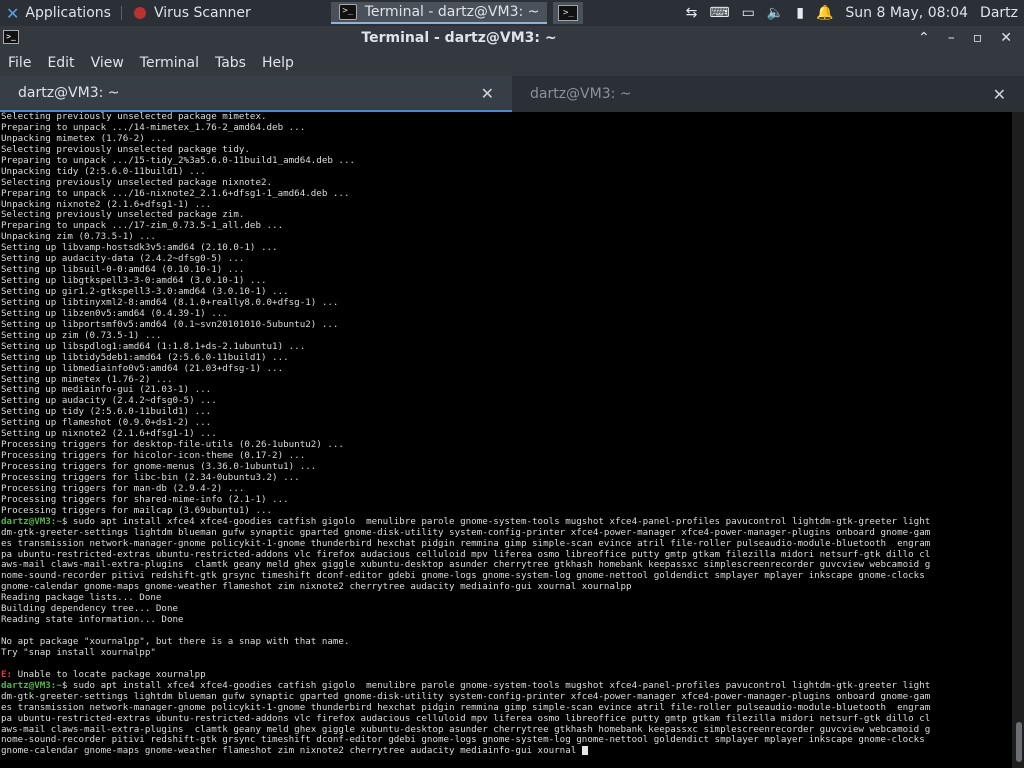  What do you see at coordinates (584, 751) in the screenshot?
I see `text-cursor` at bounding box center [584, 751].